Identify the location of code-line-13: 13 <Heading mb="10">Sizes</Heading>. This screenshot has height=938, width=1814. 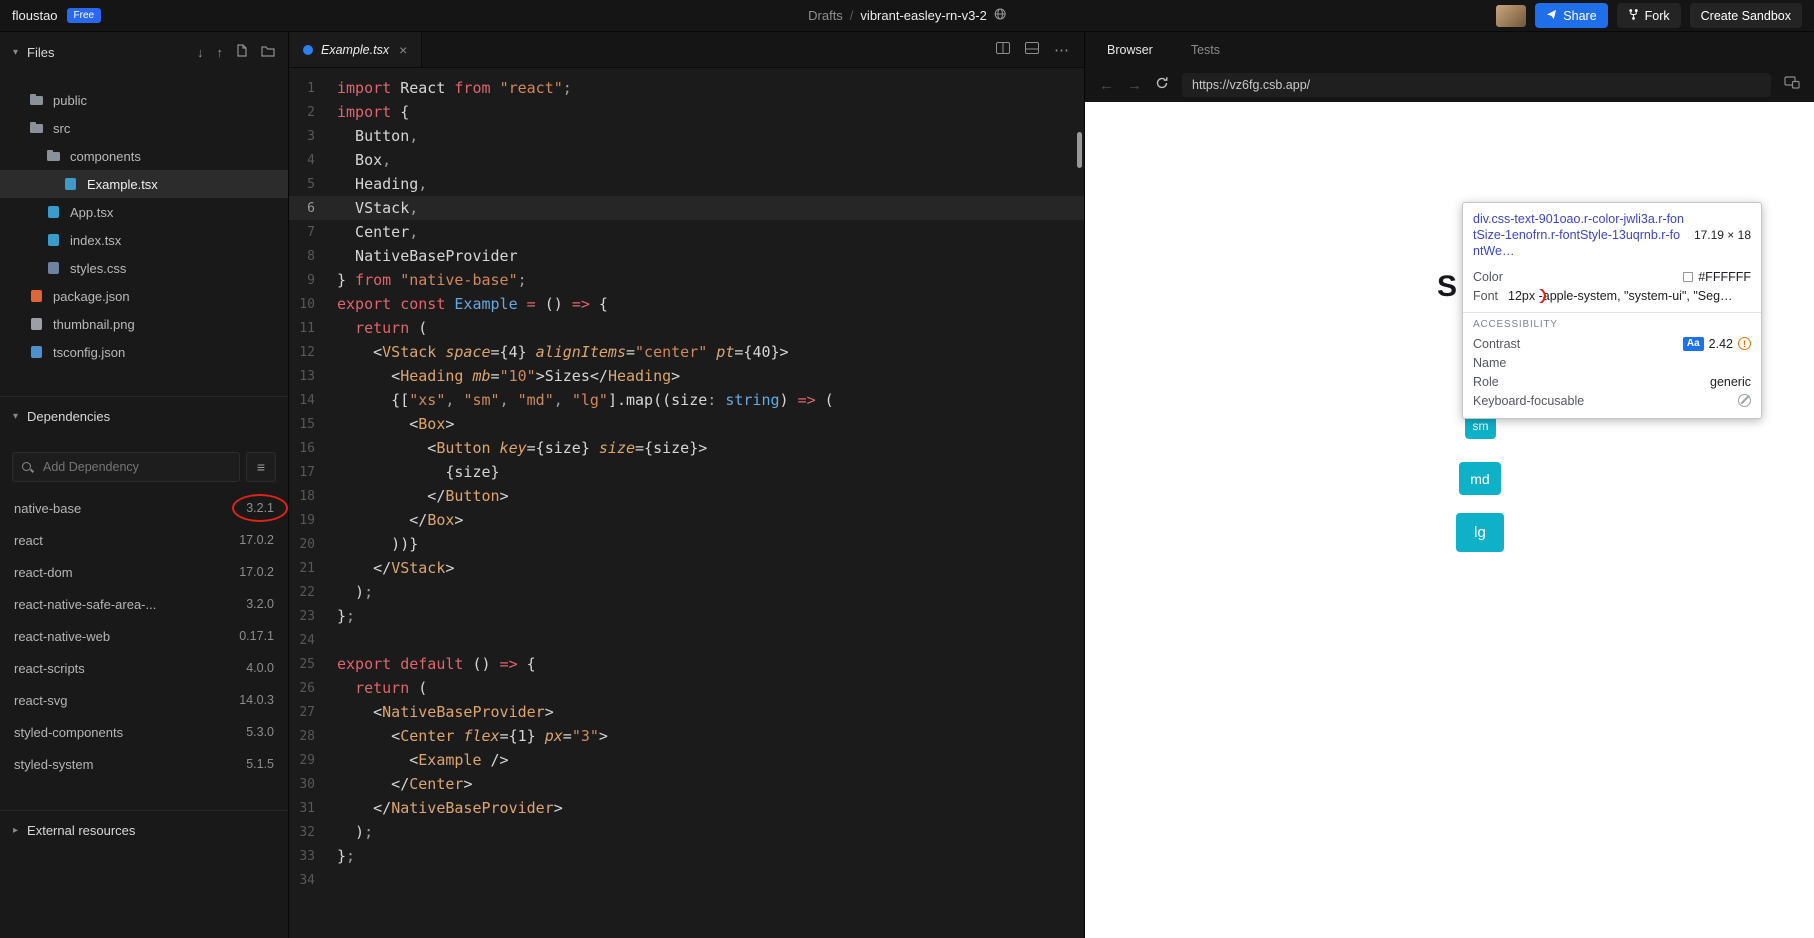
(686, 376).